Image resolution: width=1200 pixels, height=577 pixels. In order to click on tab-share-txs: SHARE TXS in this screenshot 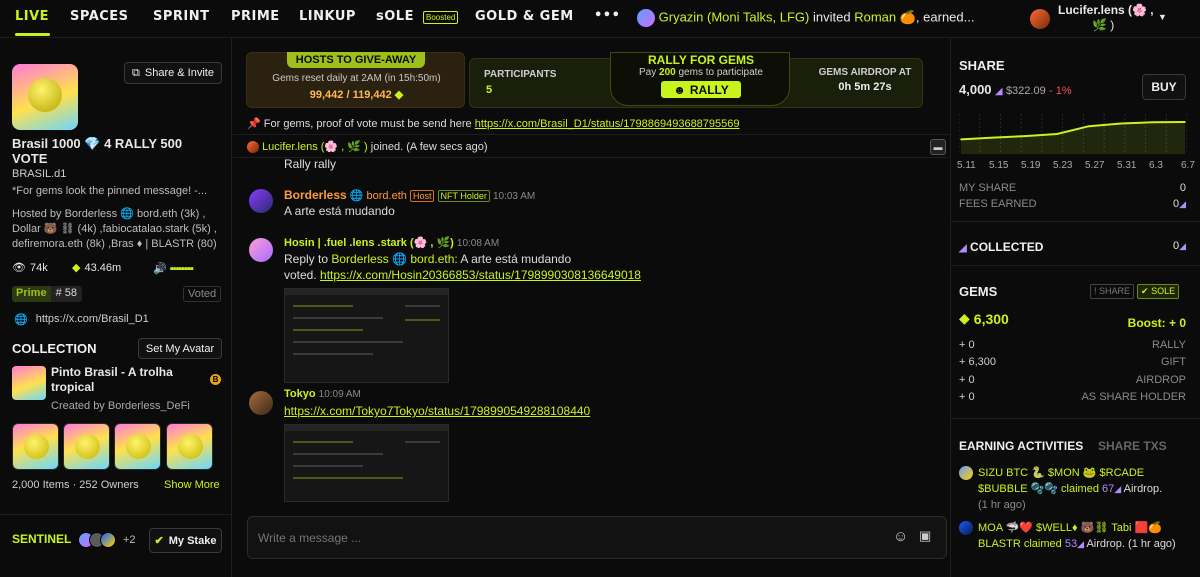, I will do `click(1132, 446)`.